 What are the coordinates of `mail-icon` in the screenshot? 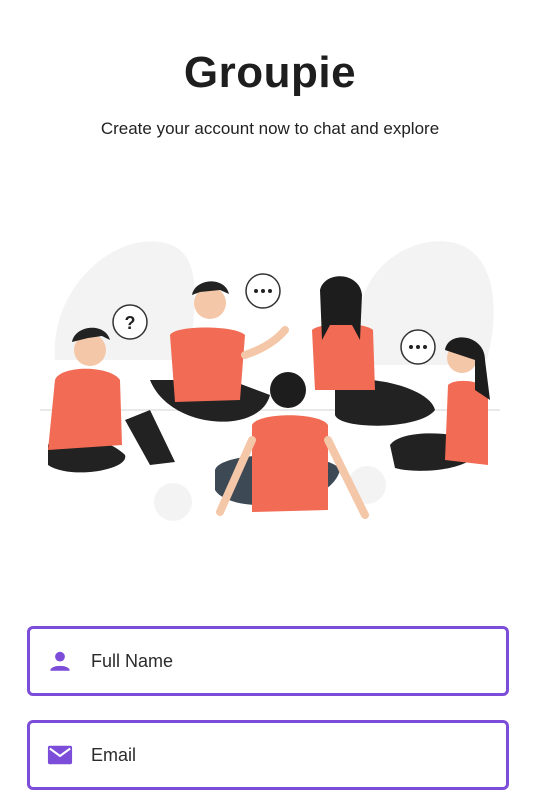 It's located at (60, 755).